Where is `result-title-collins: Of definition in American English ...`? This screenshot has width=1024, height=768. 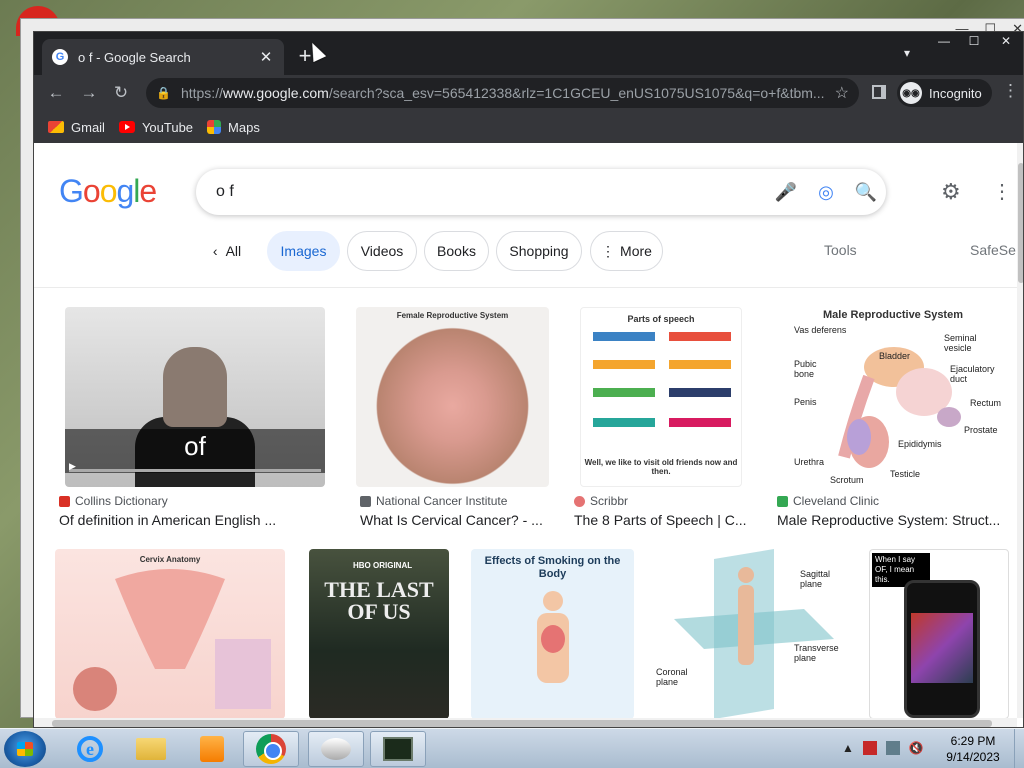
result-title-collins: Of definition in American English ... is located at coordinates (189, 520).